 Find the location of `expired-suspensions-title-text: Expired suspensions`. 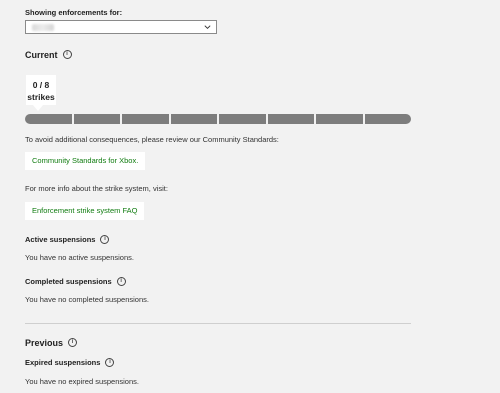

expired-suspensions-title-text: Expired suspensions is located at coordinates (63, 362).